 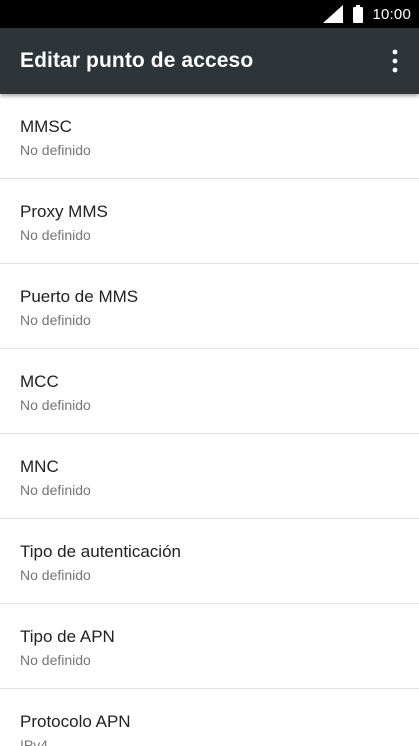 What do you see at coordinates (366, 14) in the screenshot?
I see `status-icons: 10:00` at bounding box center [366, 14].